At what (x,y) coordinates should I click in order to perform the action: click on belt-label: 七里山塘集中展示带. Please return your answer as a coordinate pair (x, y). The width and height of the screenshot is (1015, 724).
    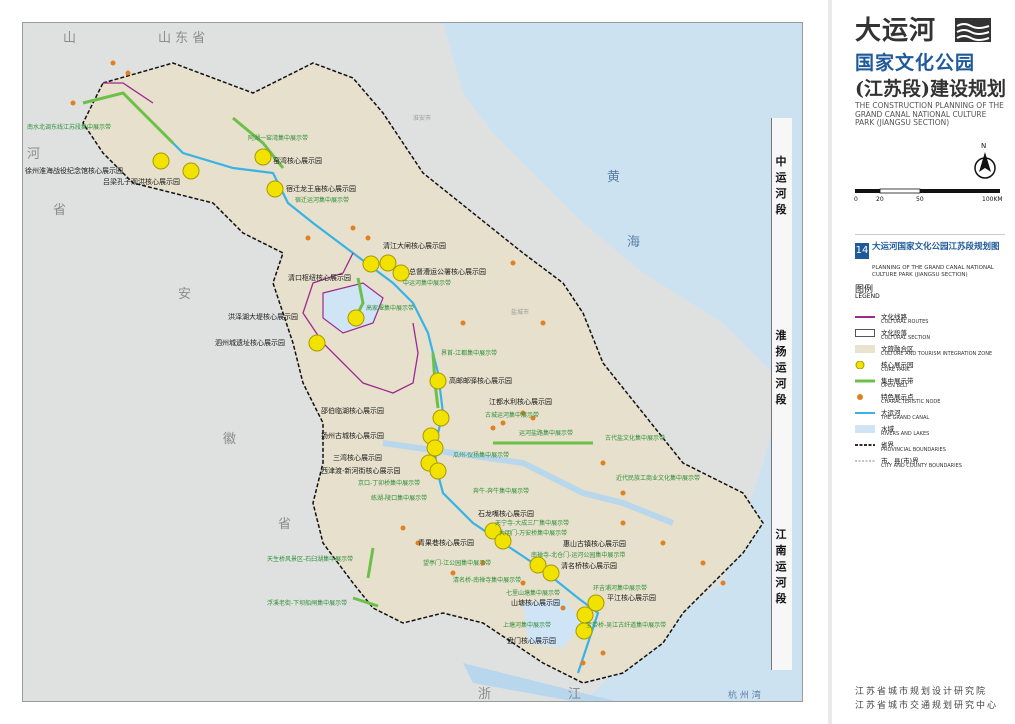
    Looking at the image, I should click on (533, 593).